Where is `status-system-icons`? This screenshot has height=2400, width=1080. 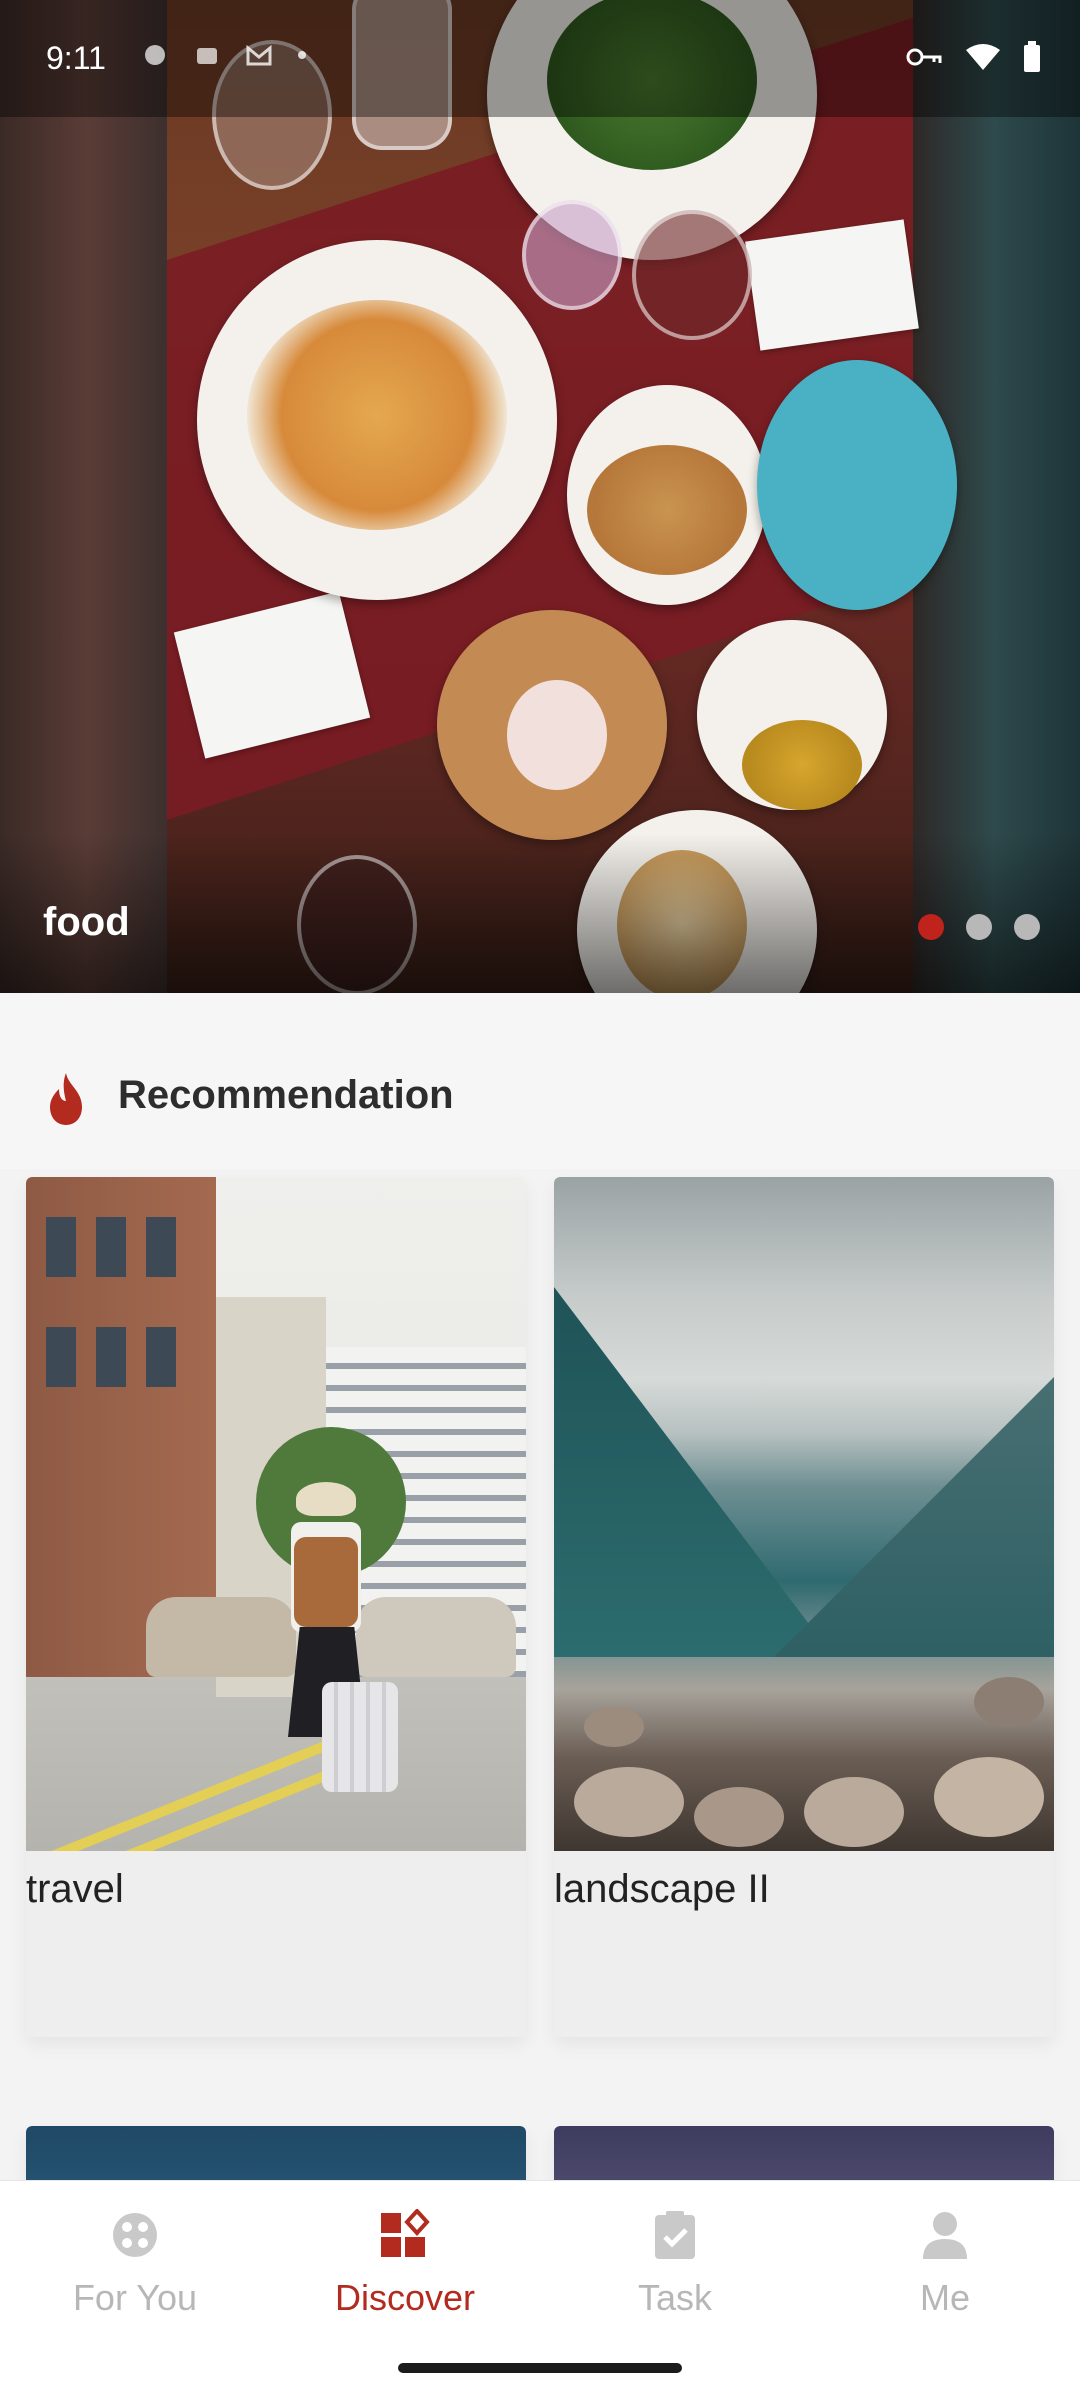 status-system-icons is located at coordinates (973, 57).